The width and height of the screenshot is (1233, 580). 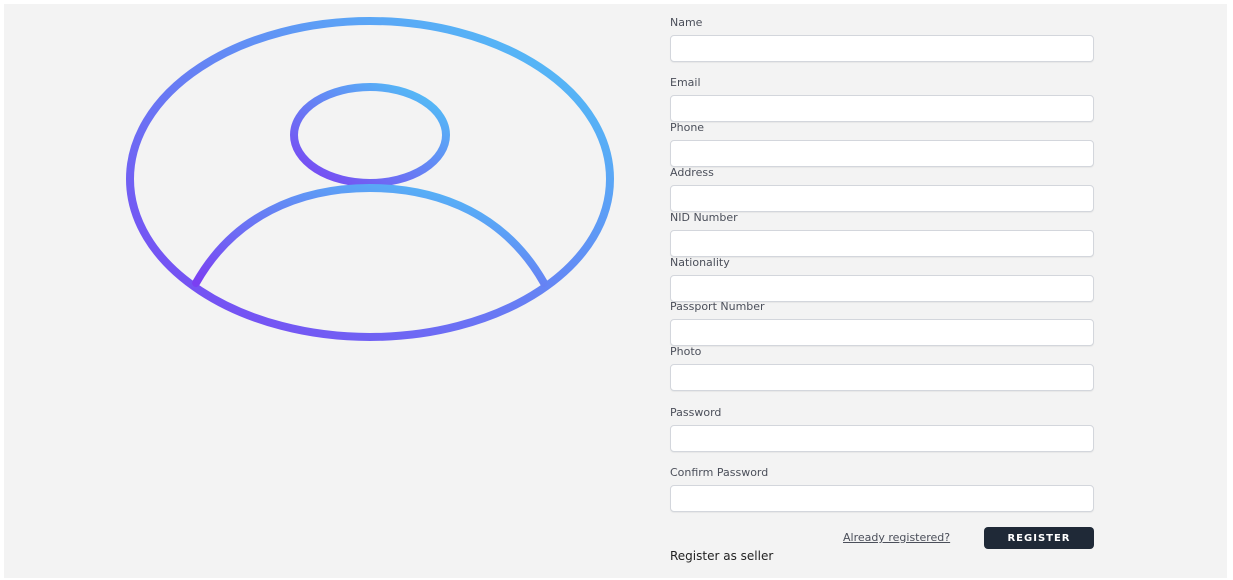 What do you see at coordinates (696, 412) in the screenshot?
I see `password-label: Password` at bounding box center [696, 412].